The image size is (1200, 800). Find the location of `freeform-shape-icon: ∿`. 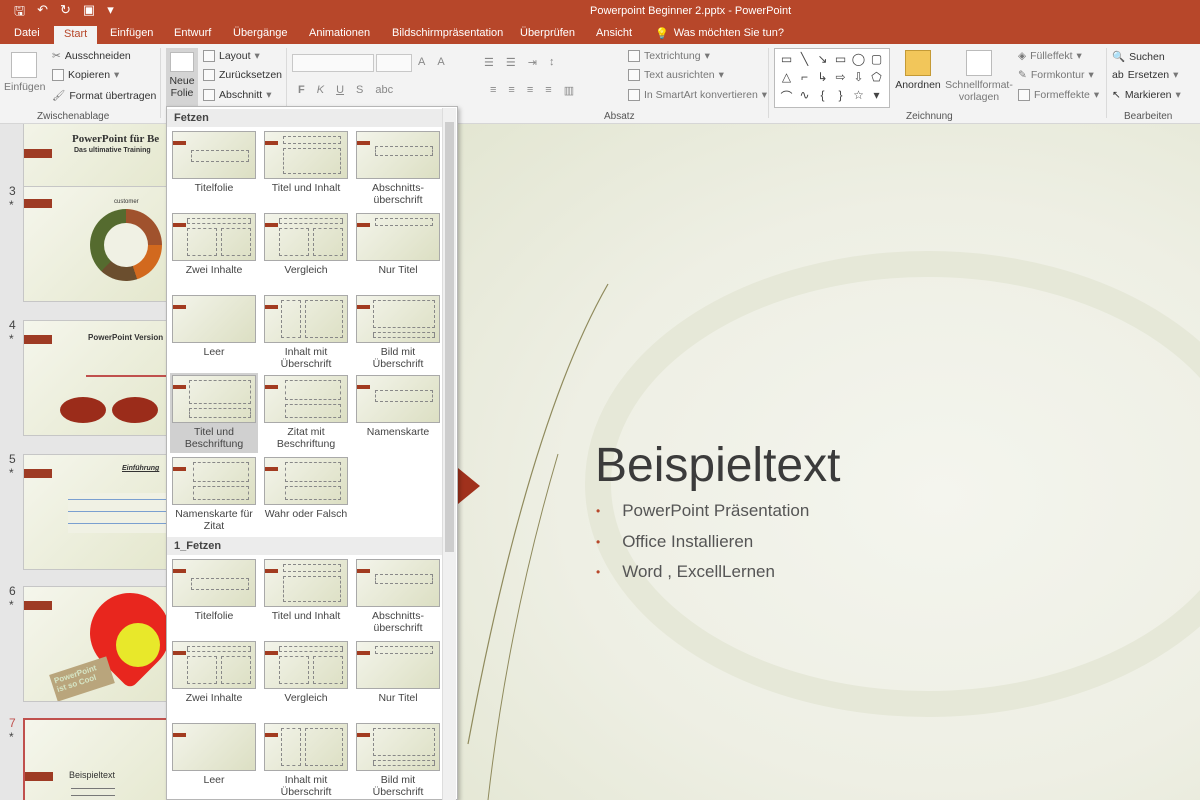

freeform-shape-icon: ∿ is located at coordinates (804, 96).